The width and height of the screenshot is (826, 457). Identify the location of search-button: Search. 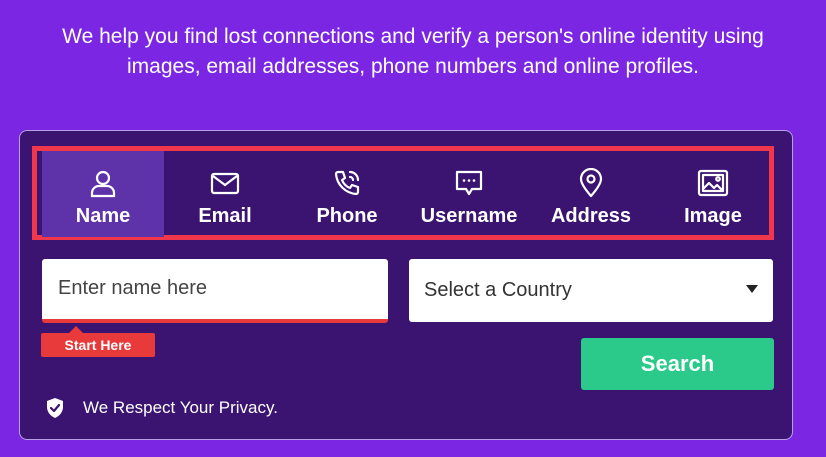
(677, 364).